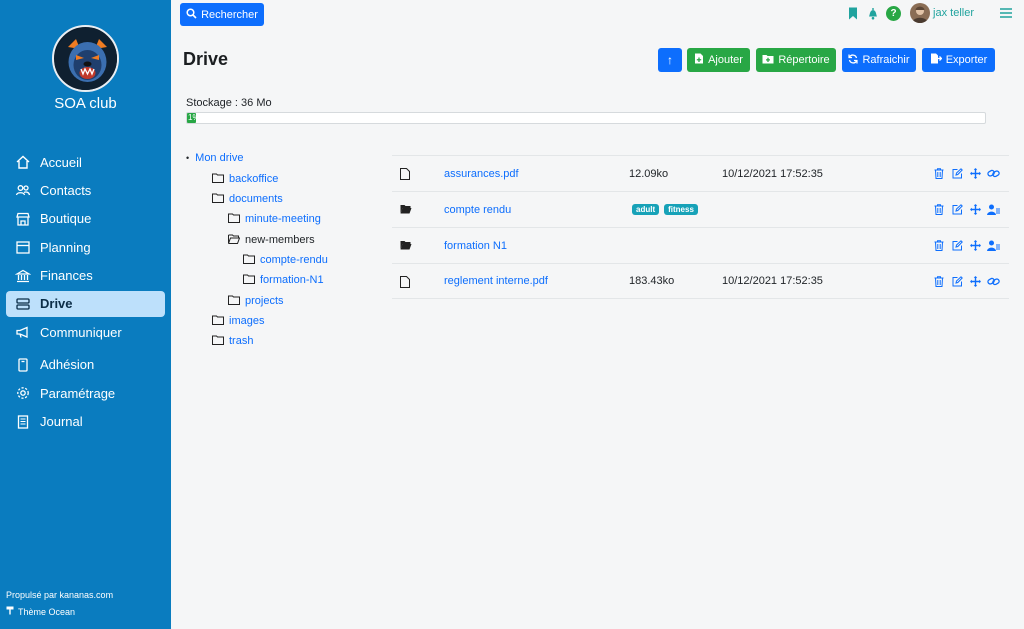 This screenshot has width=1024, height=629. What do you see at coordinates (85, 393) in the screenshot?
I see `sidebar-item-parametrage: Paramétrage` at bounding box center [85, 393].